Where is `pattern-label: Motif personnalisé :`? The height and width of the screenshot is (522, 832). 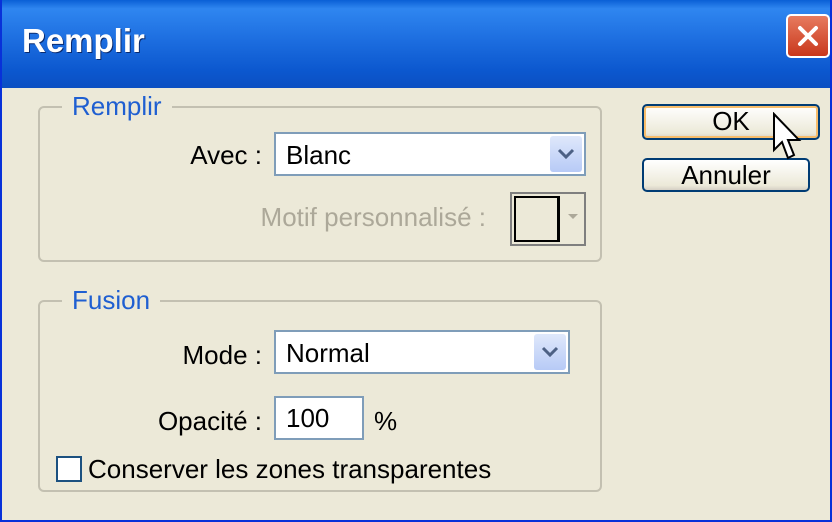 pattern-label: Motif personnalisé : is located at coordinates (373, 217).